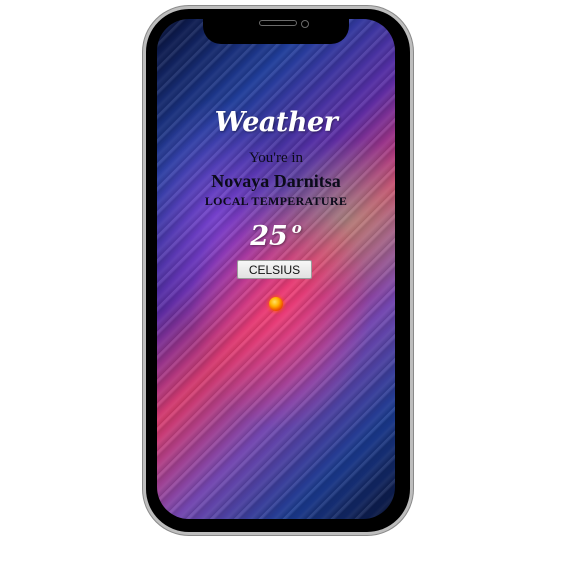  I want to click on unit-toggle-button: CELSIUS, so click(274, 269).